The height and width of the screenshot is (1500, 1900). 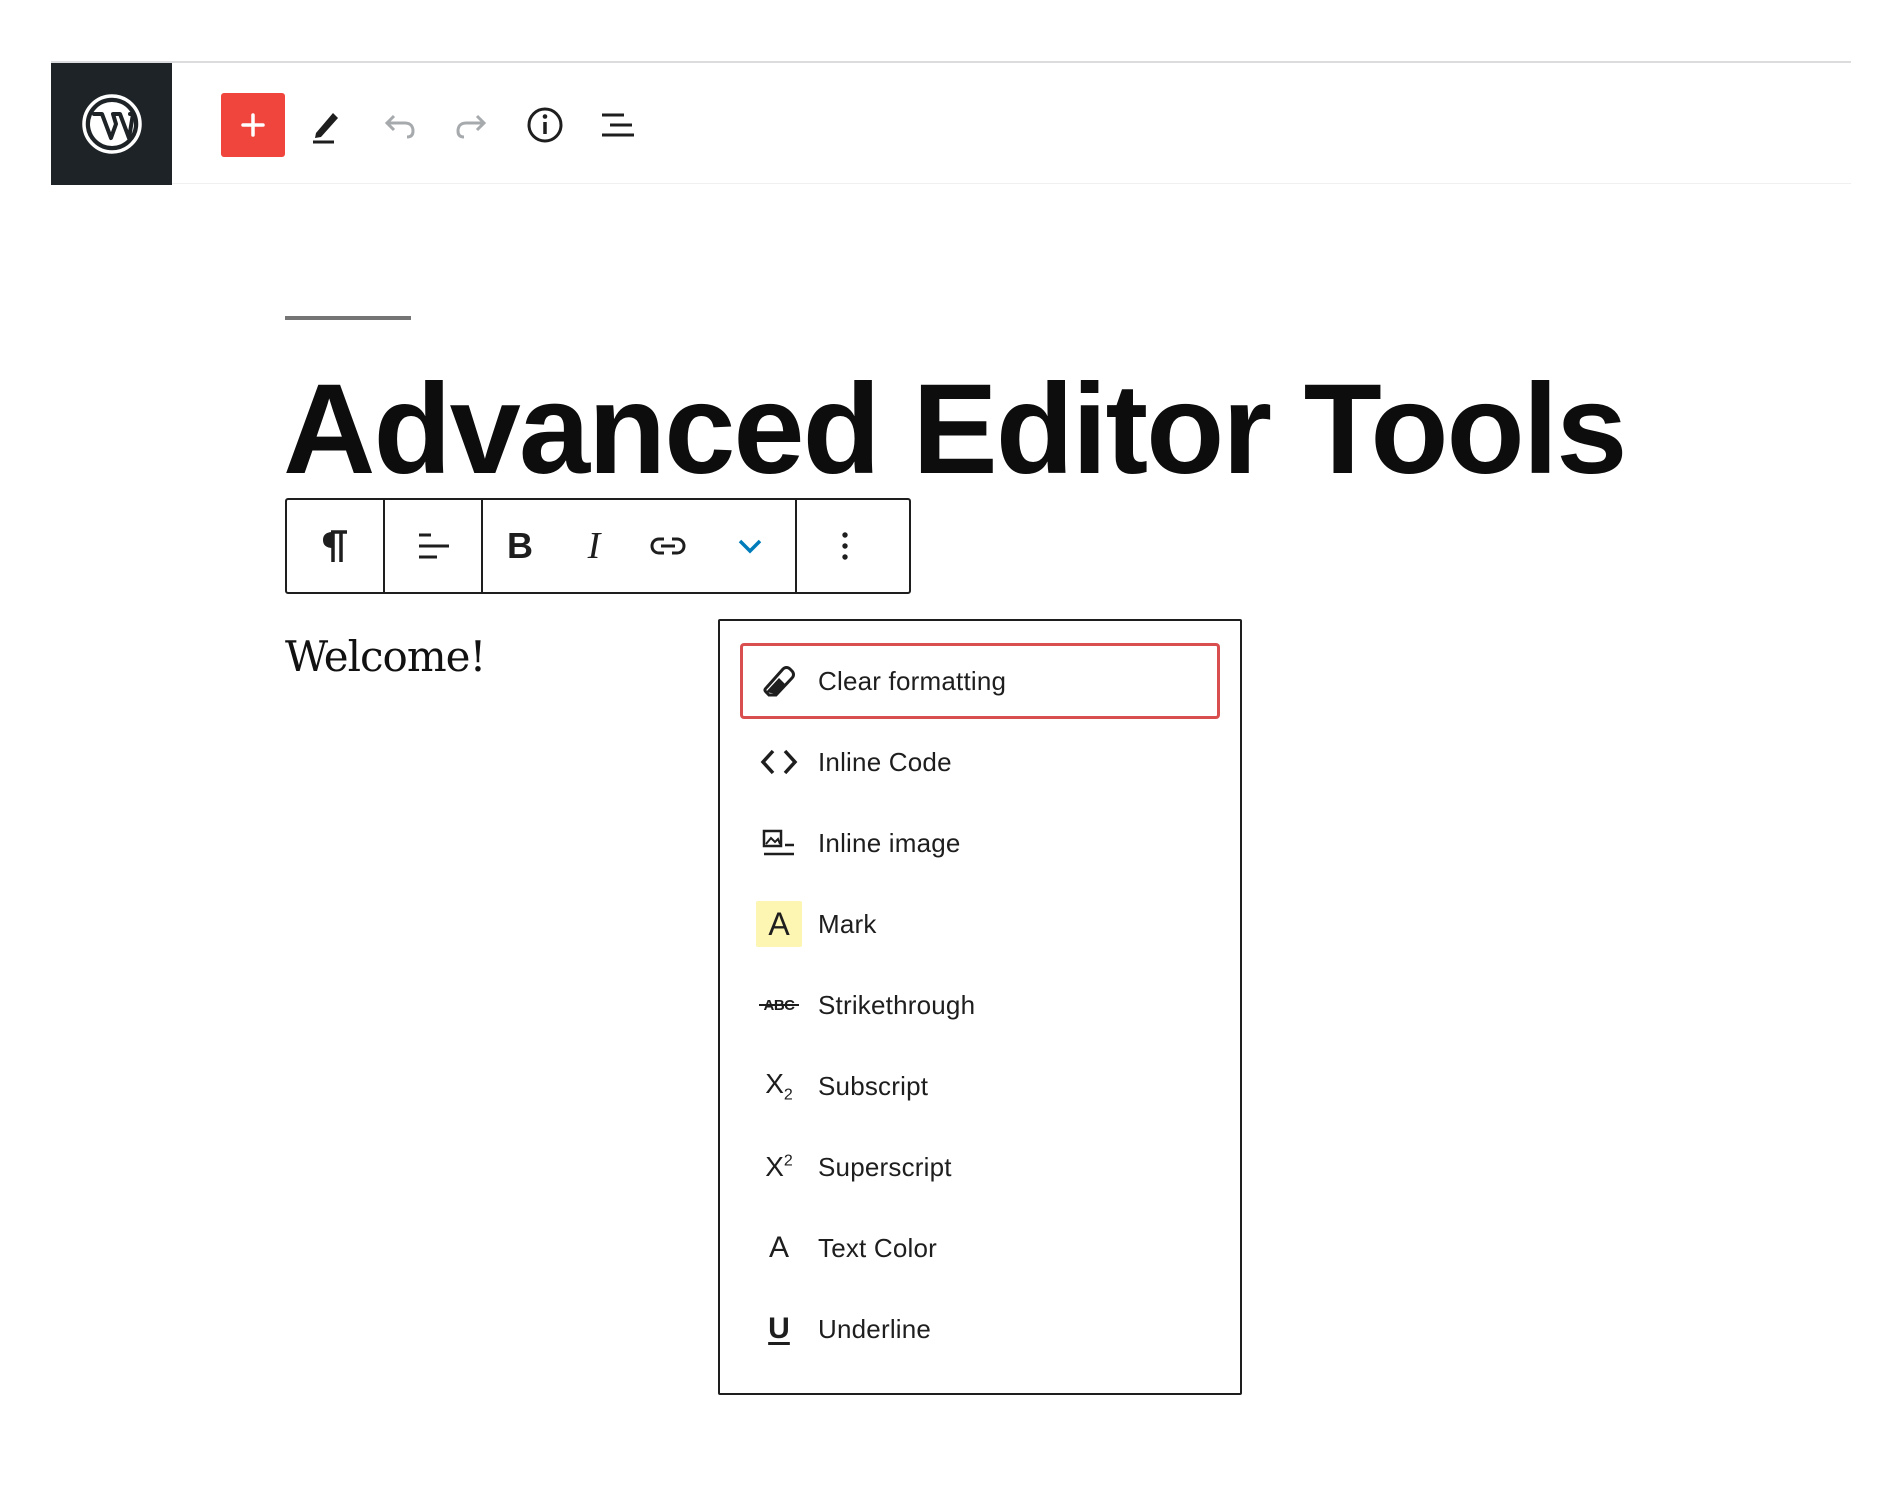 What do you see at coordinates (897, 1004) in the screenshot?
I see `menu-item-label: Strikethrough` at bounding box center [897, 1004].